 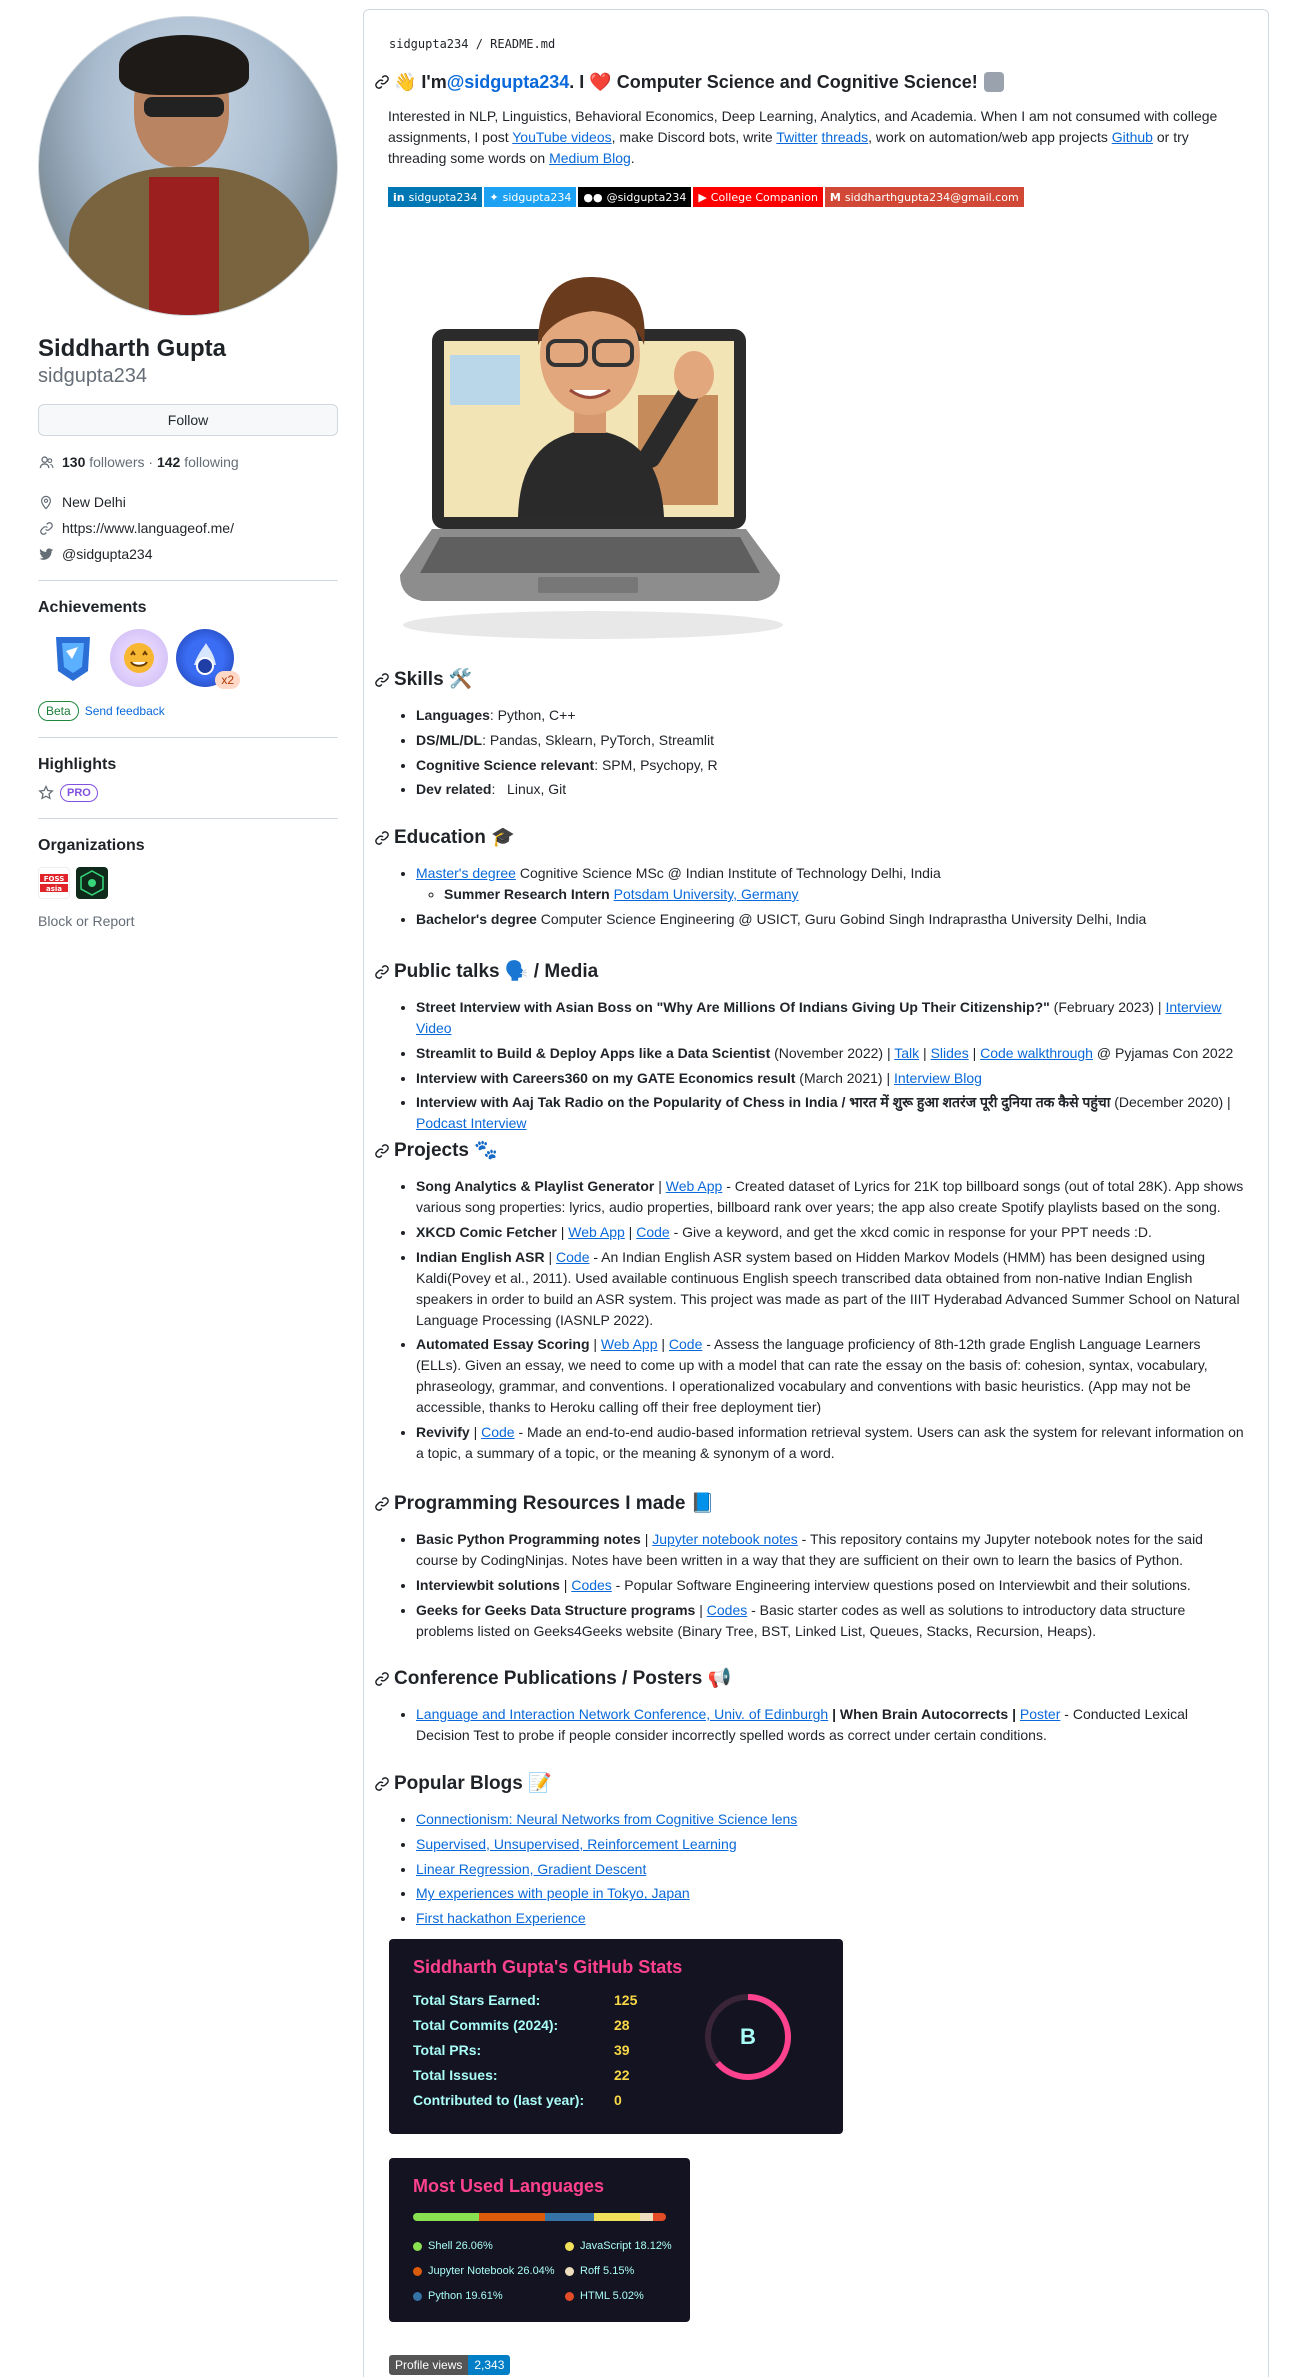 I want to click on youtube-link: YouTube videos, so click(x=561, y=137).